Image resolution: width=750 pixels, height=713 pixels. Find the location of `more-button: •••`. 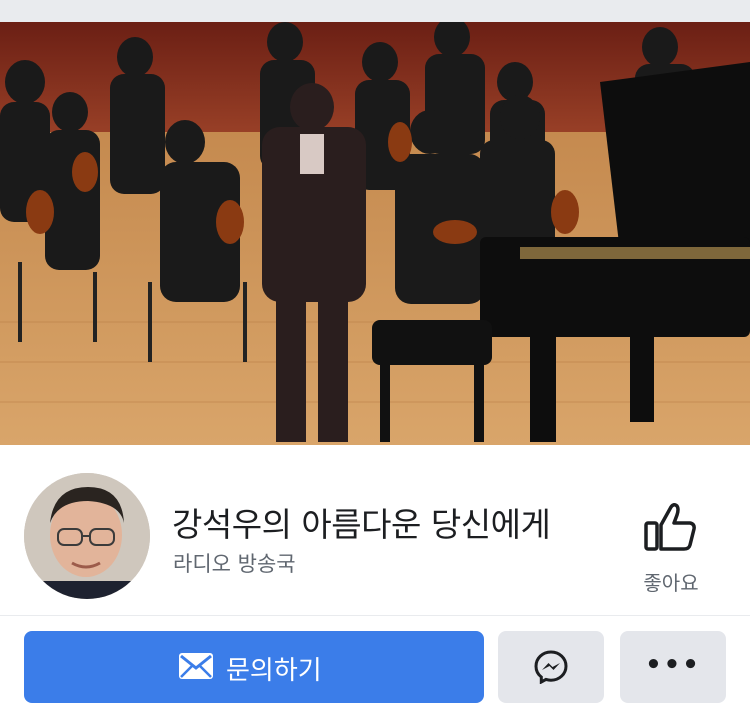

more-button: ••• is located at coordinates (673, 667).